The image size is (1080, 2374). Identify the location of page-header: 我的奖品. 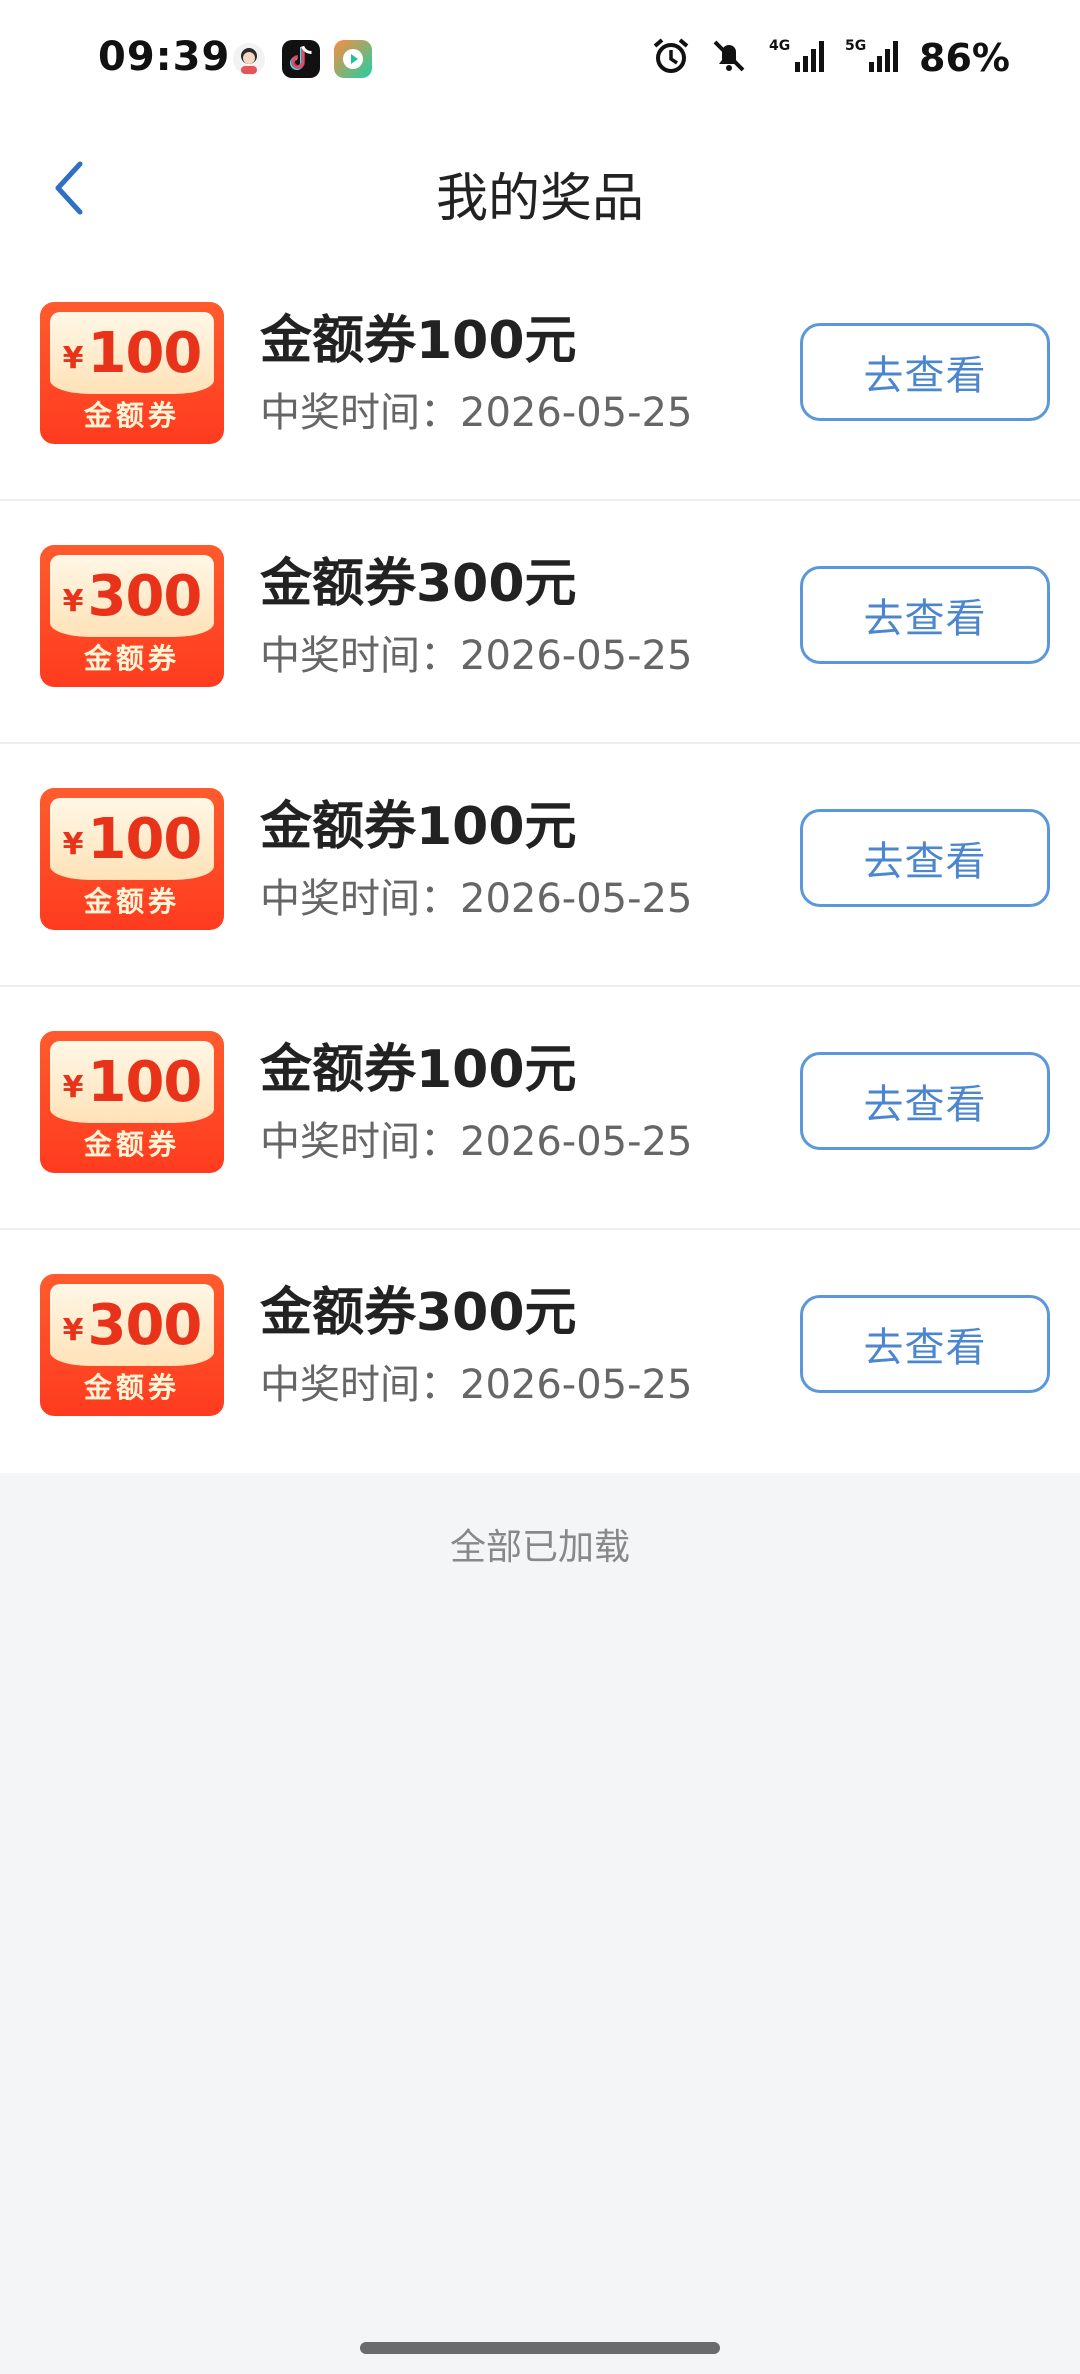
(540, 188).